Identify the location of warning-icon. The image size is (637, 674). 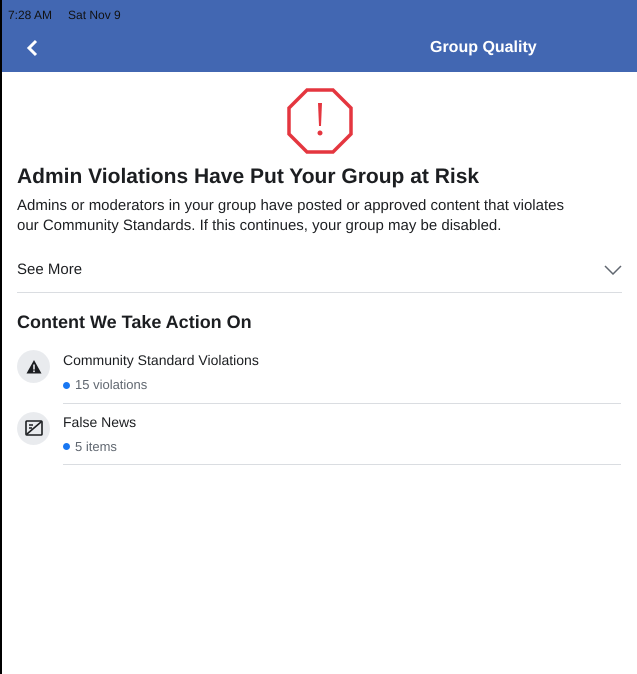
(34, 366).